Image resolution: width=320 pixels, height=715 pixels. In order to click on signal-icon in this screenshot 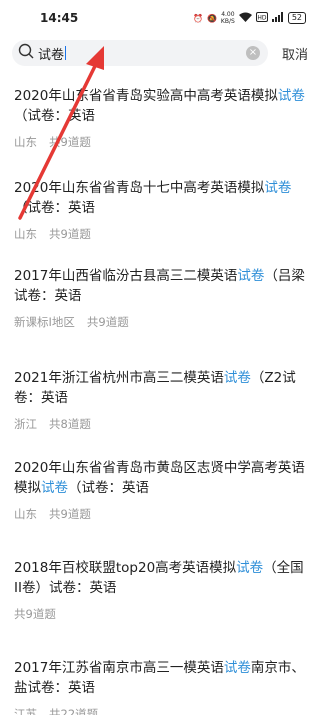, I will do `click(277, 18)`.